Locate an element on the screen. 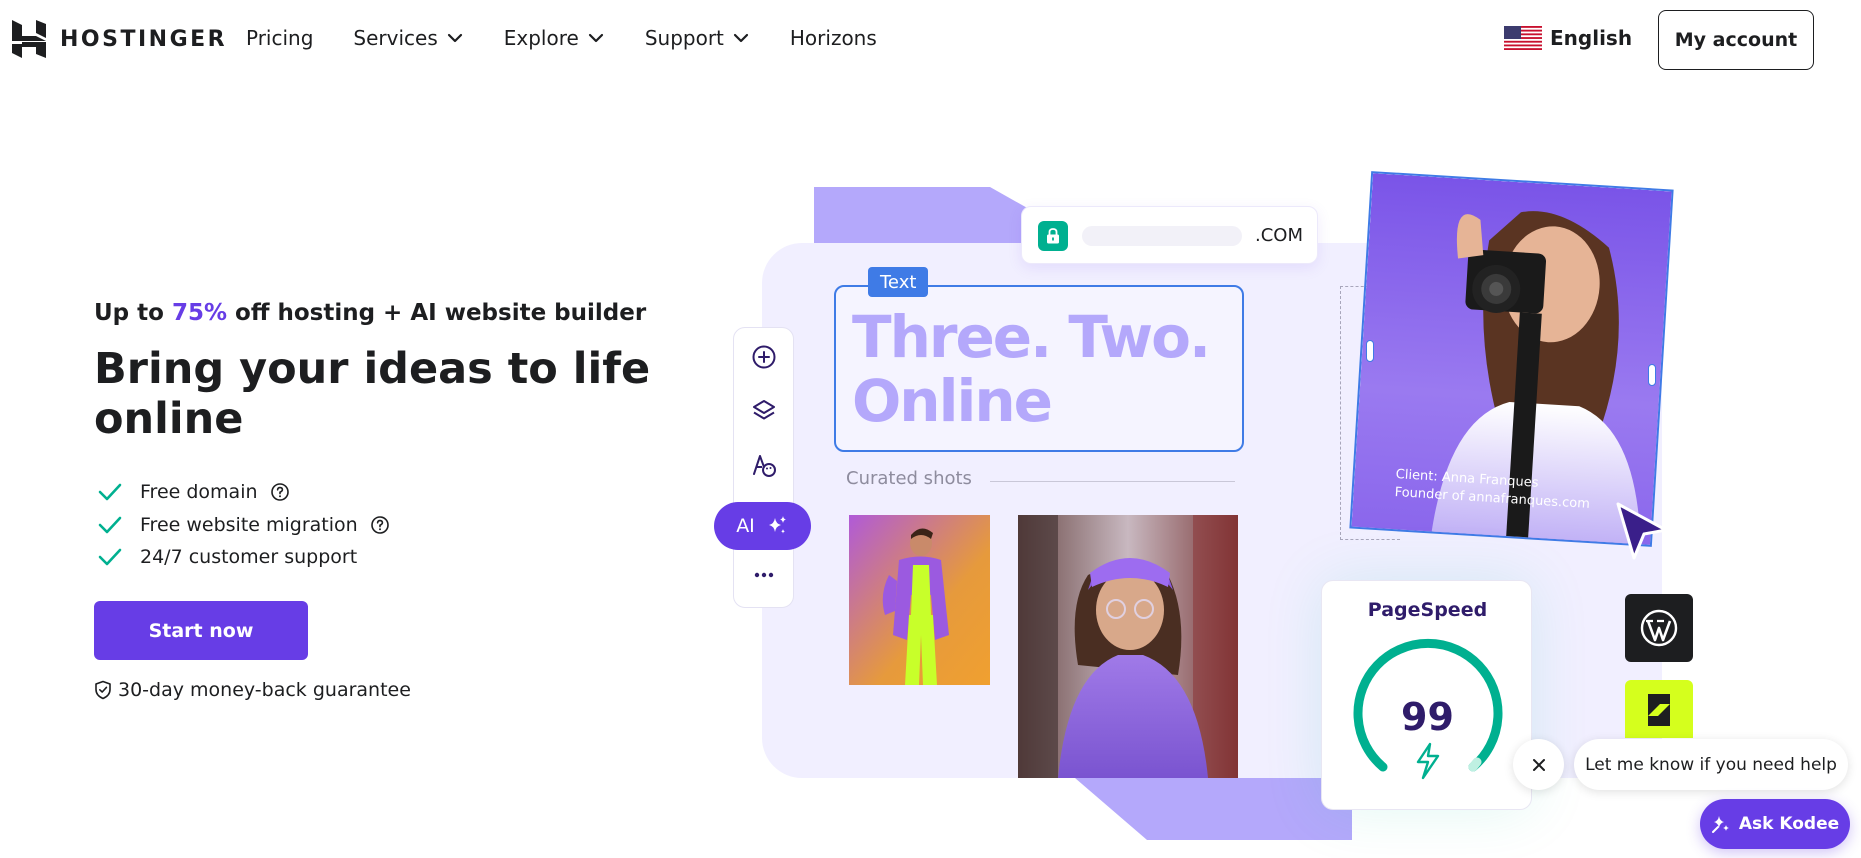  start-now-button: Start now is located at coordinates (201, 630).